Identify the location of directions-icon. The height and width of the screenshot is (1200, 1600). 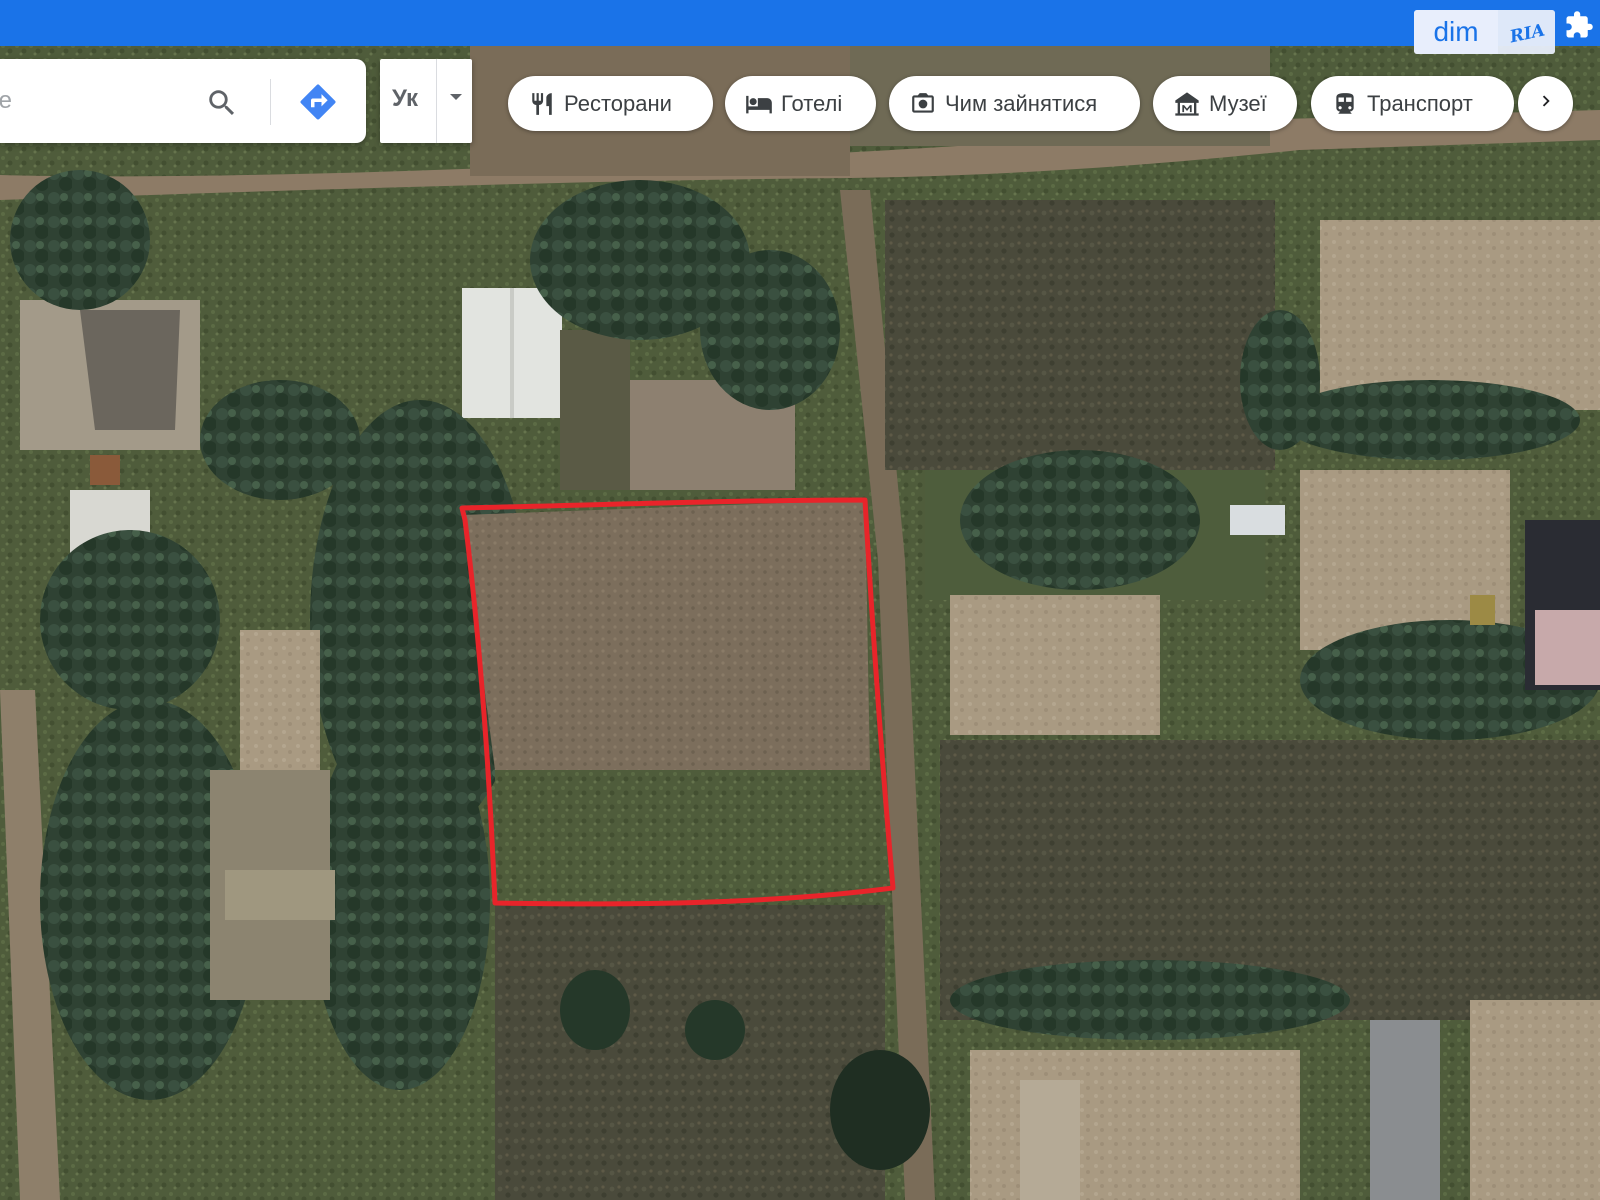
(318, 102).